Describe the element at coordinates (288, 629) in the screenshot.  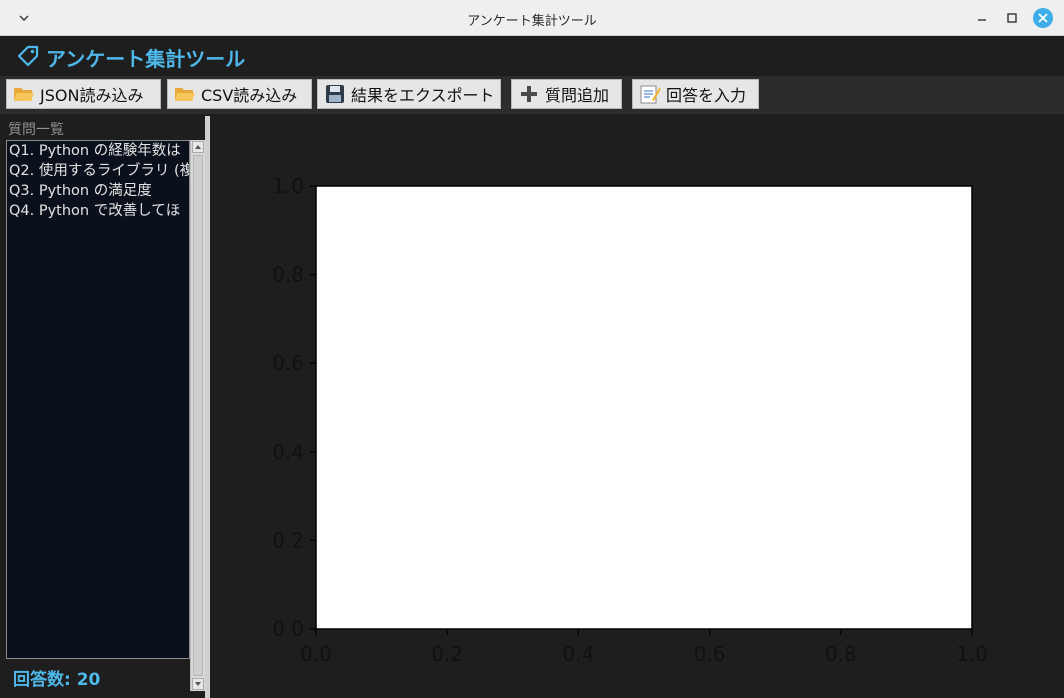
I see `y-tick-label: 0.0` at that location.